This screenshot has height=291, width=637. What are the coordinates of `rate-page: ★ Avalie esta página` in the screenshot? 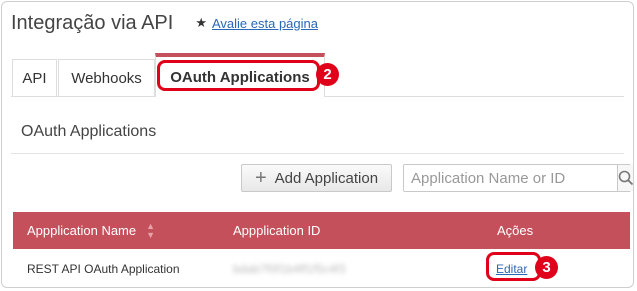 It's located at (256, 23).